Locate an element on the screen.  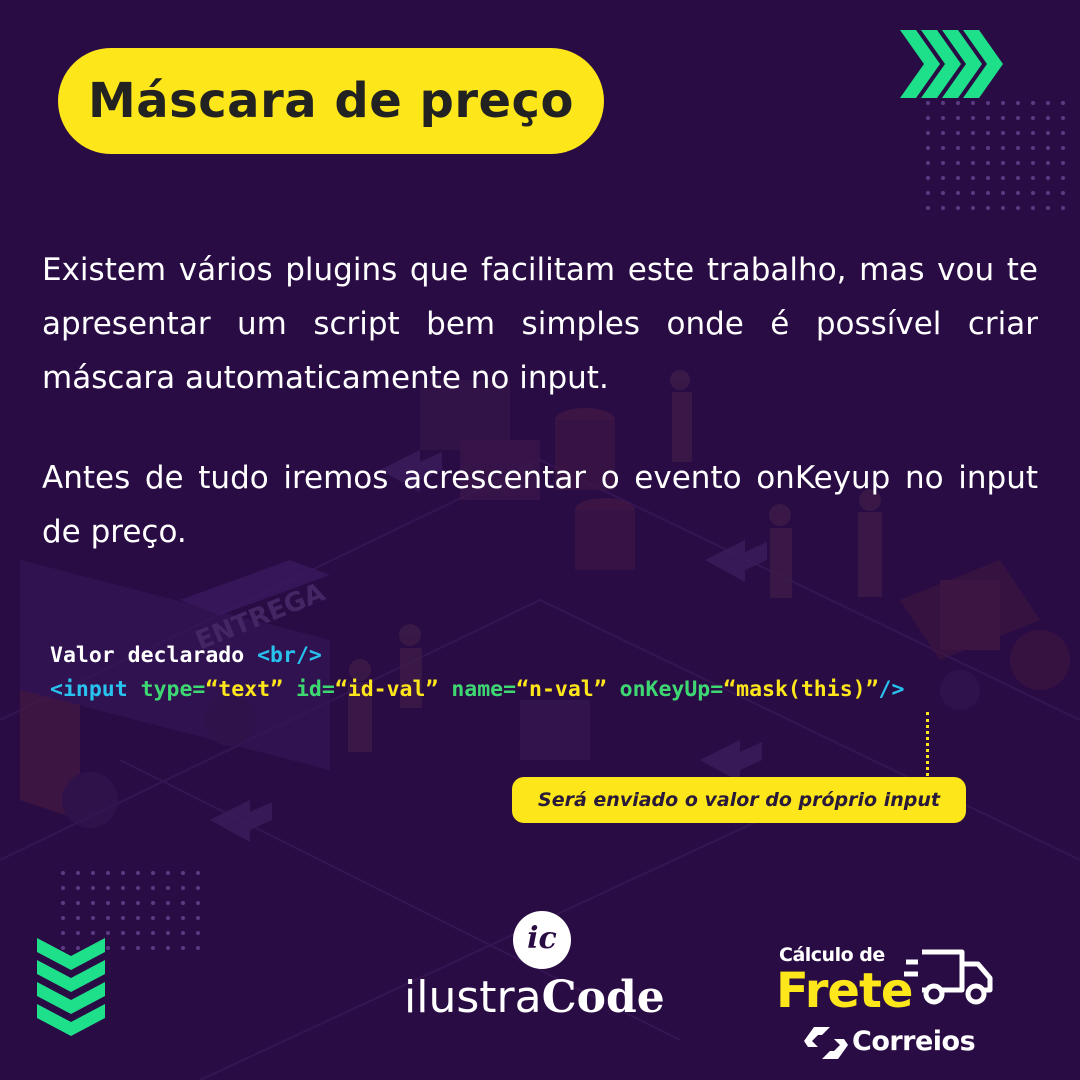
wordmark-bold: Code is located at coordinates (603, 997).